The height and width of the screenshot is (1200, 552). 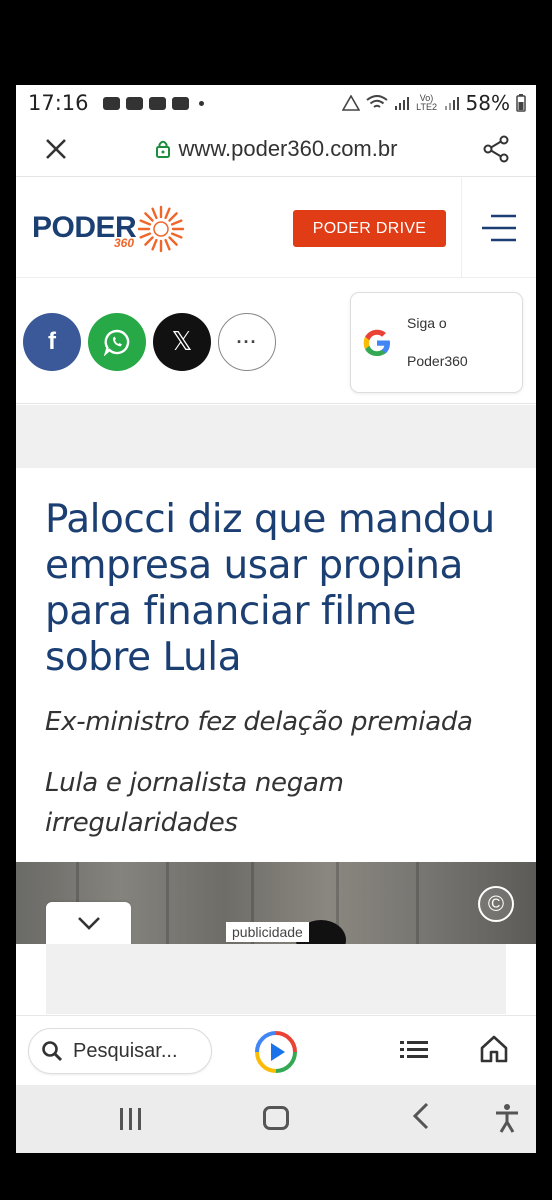 I want to click on google-follow-line1: Siga o, so click(x=427, y=323).